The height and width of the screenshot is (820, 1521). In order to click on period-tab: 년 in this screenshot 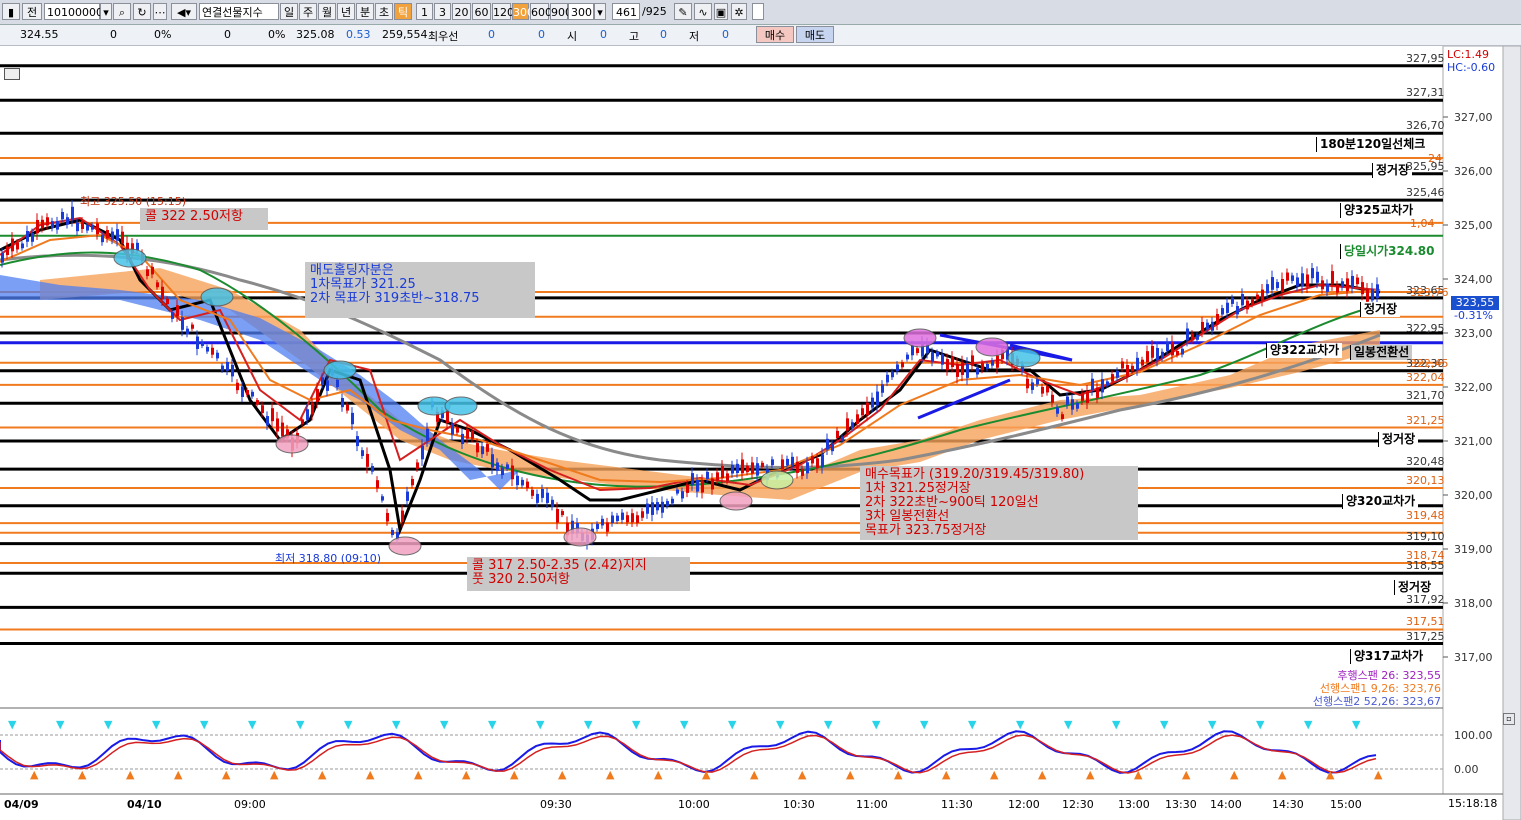, I will do `click(346, 11)`.